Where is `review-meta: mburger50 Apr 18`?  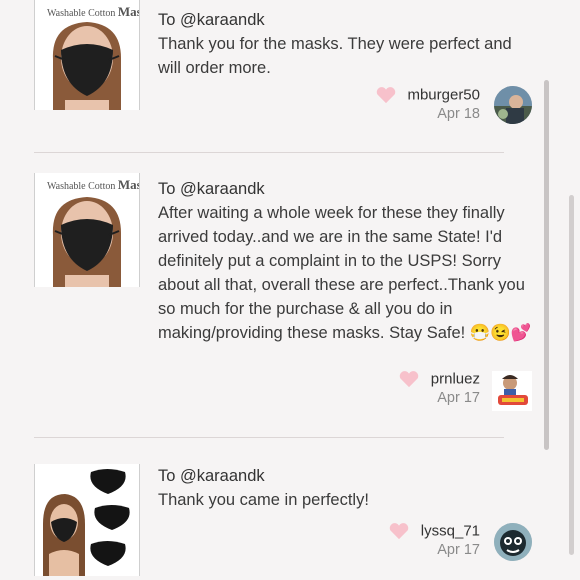 review-meta: mburger50 Apr 18 is located at coordinates (427, 104).